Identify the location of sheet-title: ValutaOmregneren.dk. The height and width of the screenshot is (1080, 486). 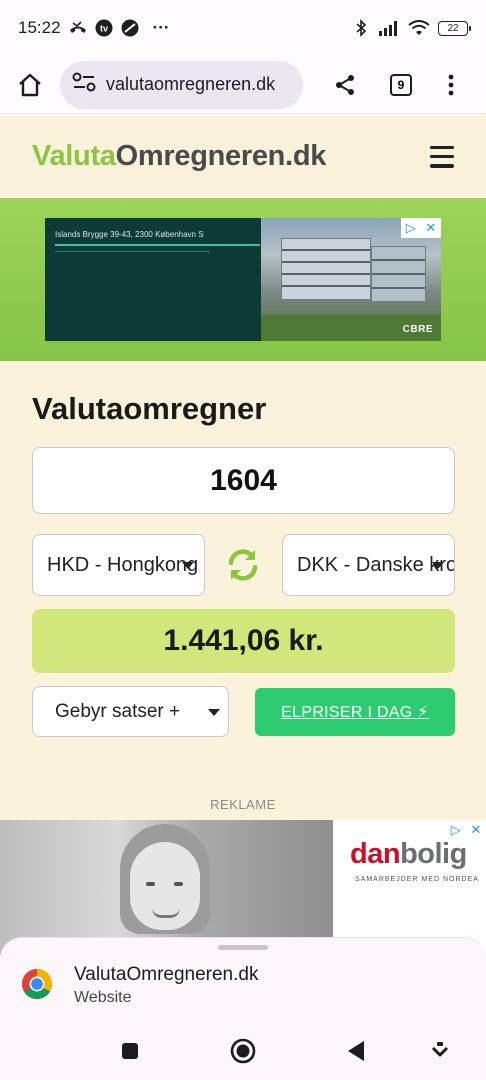
(166, 974).